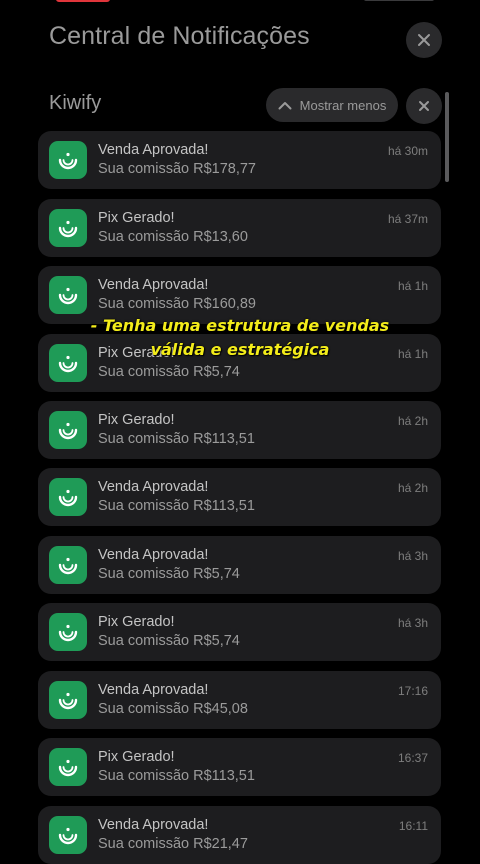 The image size is (480, 864). I want to click on status-bar-indicator-right, so click(399, 0).